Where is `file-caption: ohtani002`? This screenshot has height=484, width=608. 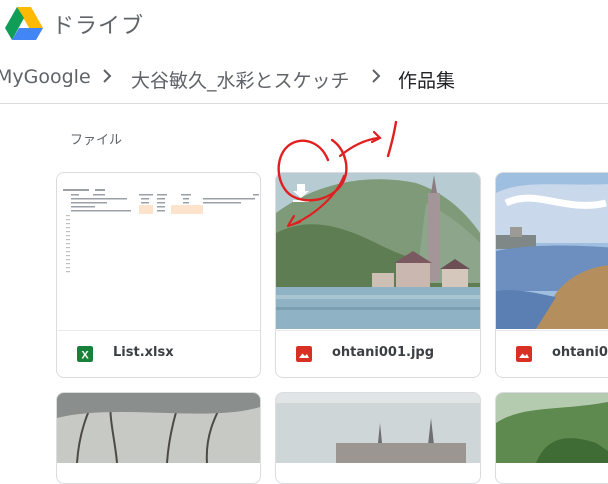
file-caption: ohtani002 is located at coordinates (552, 353).